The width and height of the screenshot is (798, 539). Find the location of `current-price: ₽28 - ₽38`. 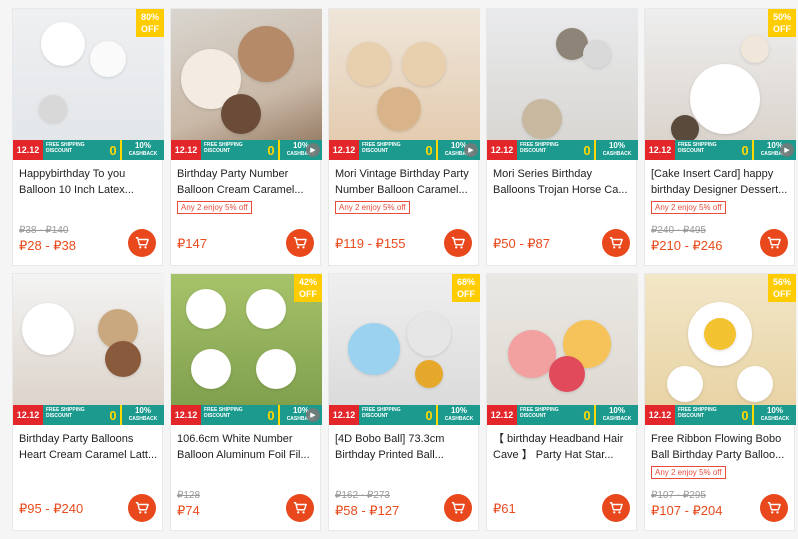

current-price: ₽28 - ₽38 is located at coordinates (48, 245).